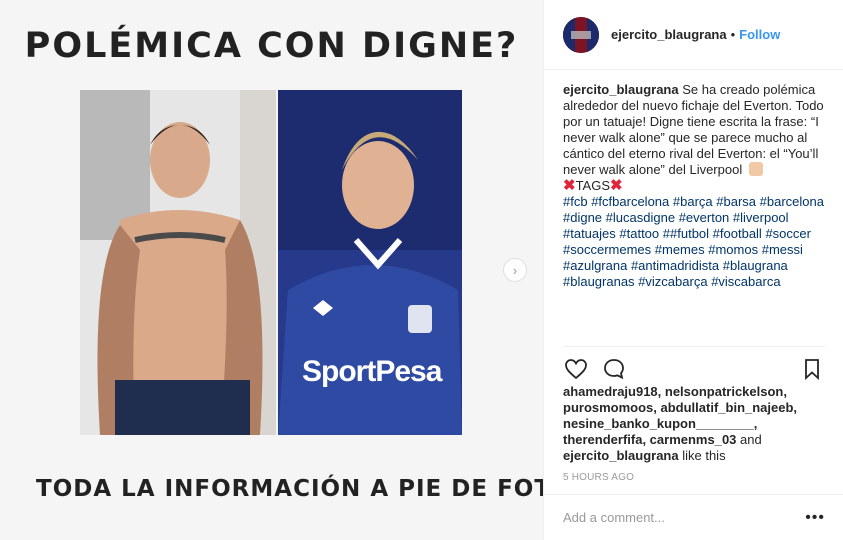 The height and width of the screenshot is (540, 843). I want to click on likers-line-4: therenderfifa, carmenms_03, so click(649, 439).